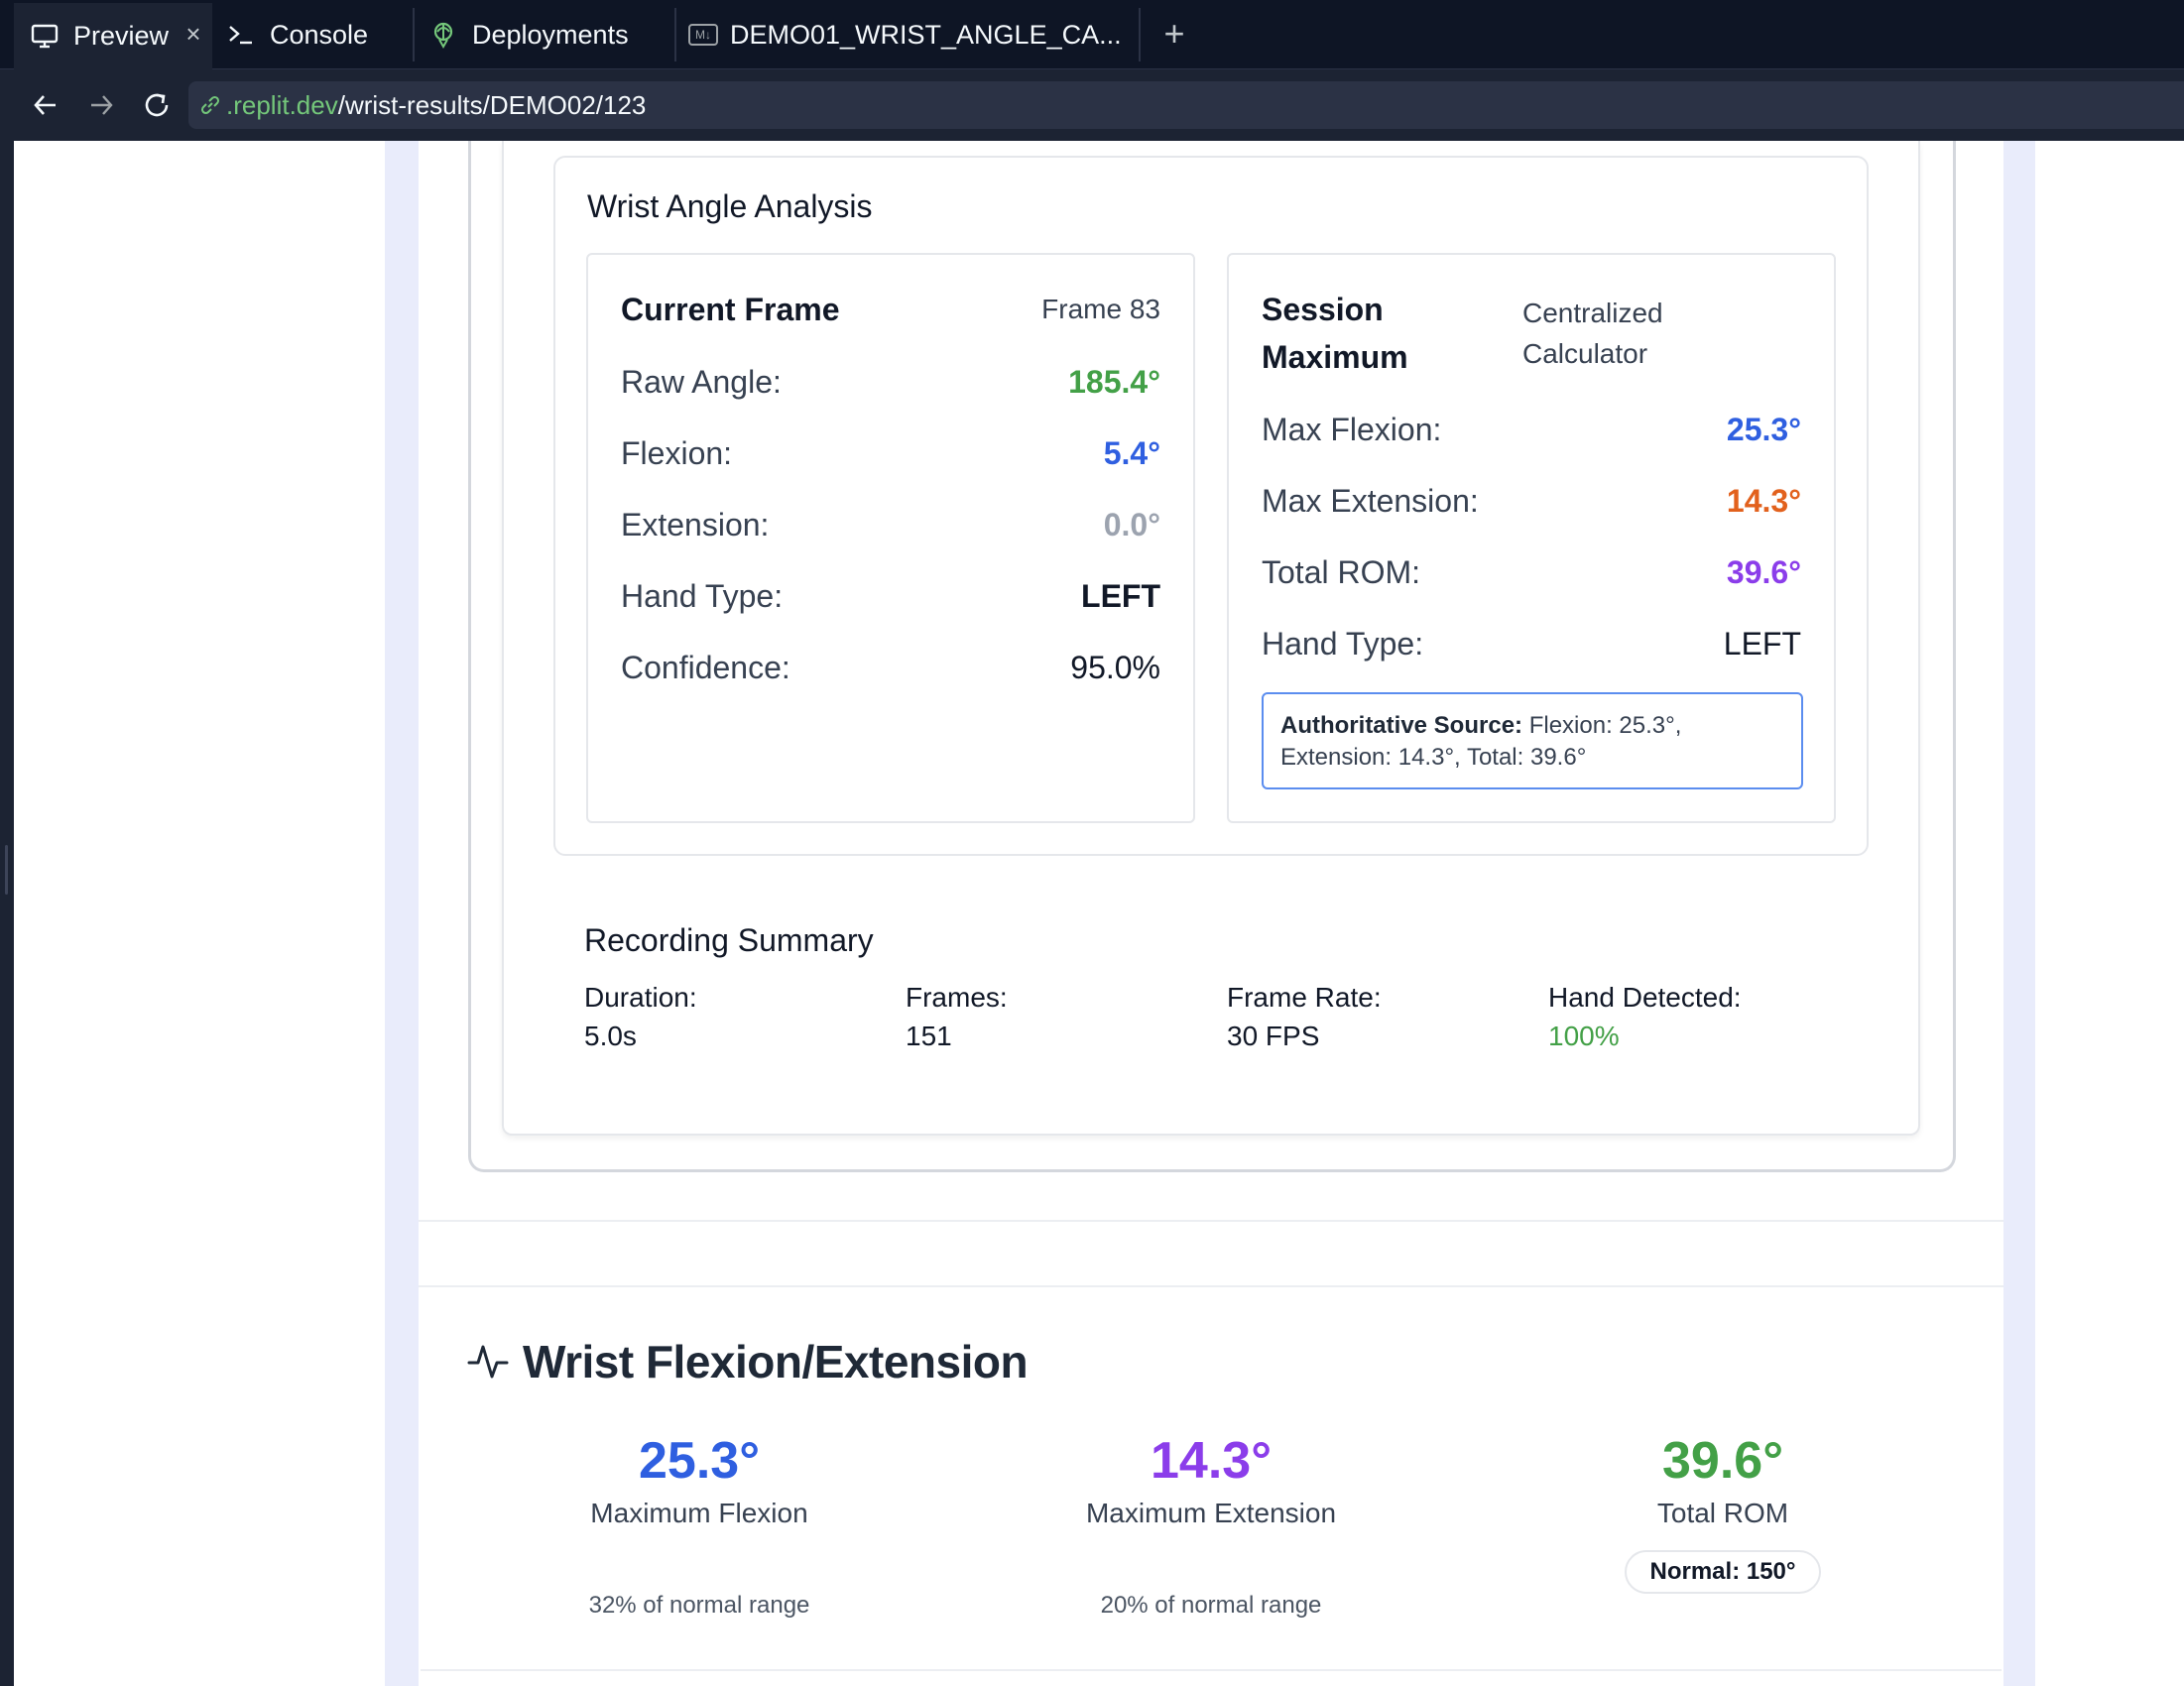 This screenshot has width=2184, height=1686. What do you see at coordinates (1115, 668) in the screenshot?
I see `confidence-value: 95.0%` at bounding box center [1115, 668].